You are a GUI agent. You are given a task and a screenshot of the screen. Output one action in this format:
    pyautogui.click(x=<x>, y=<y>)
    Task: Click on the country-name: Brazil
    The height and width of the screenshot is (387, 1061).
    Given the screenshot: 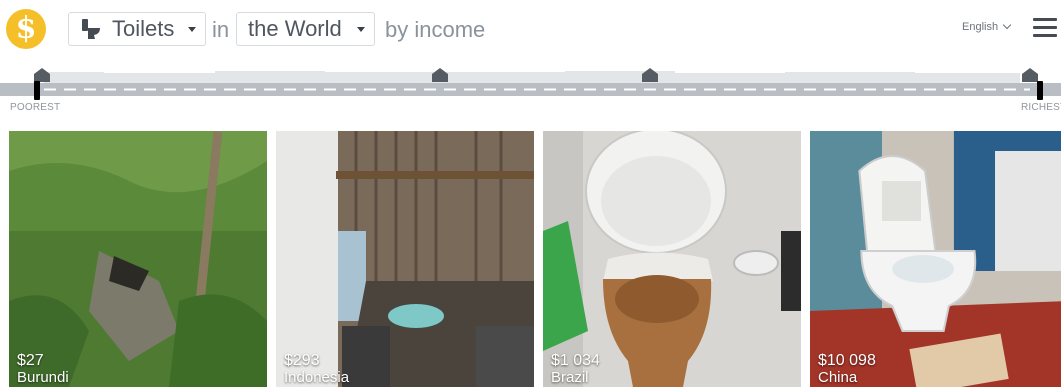 What is the action you would take?
    pyautogui.click(x=570, y=377)
    